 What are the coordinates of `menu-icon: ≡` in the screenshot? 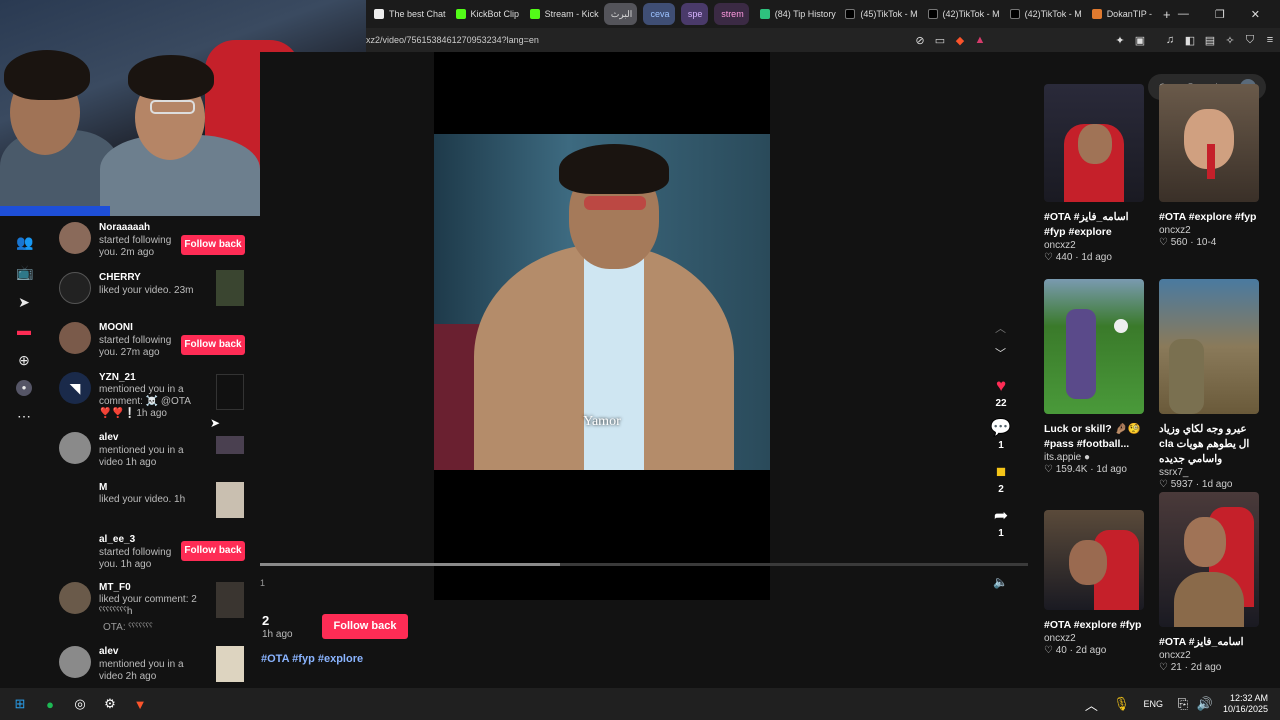 It's located at (1270, 40).